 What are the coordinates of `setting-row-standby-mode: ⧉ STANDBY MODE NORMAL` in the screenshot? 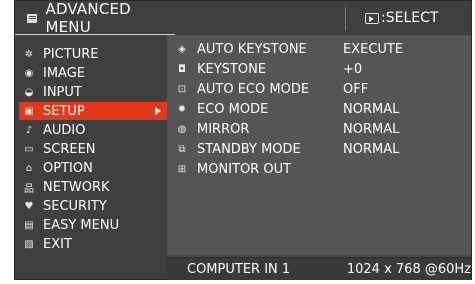 It's located at (320, 149).